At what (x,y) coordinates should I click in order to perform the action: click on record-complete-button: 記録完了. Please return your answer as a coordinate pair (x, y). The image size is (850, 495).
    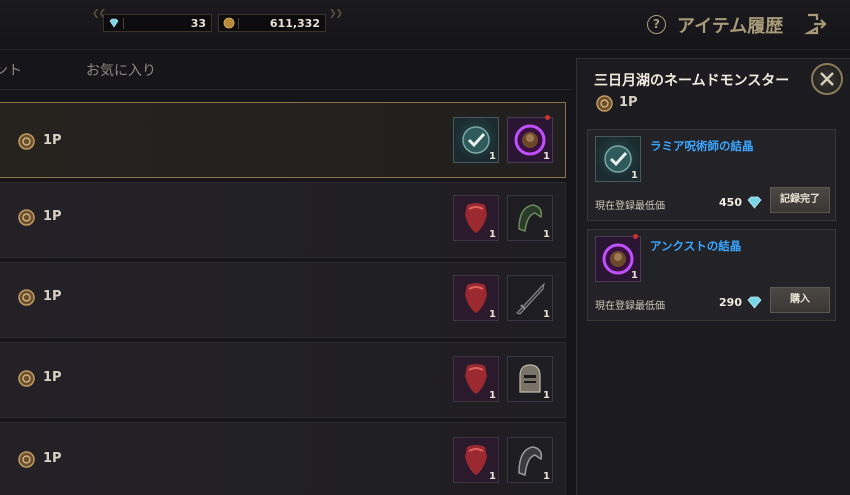
    Looking at the image, I should click on (800, 200).